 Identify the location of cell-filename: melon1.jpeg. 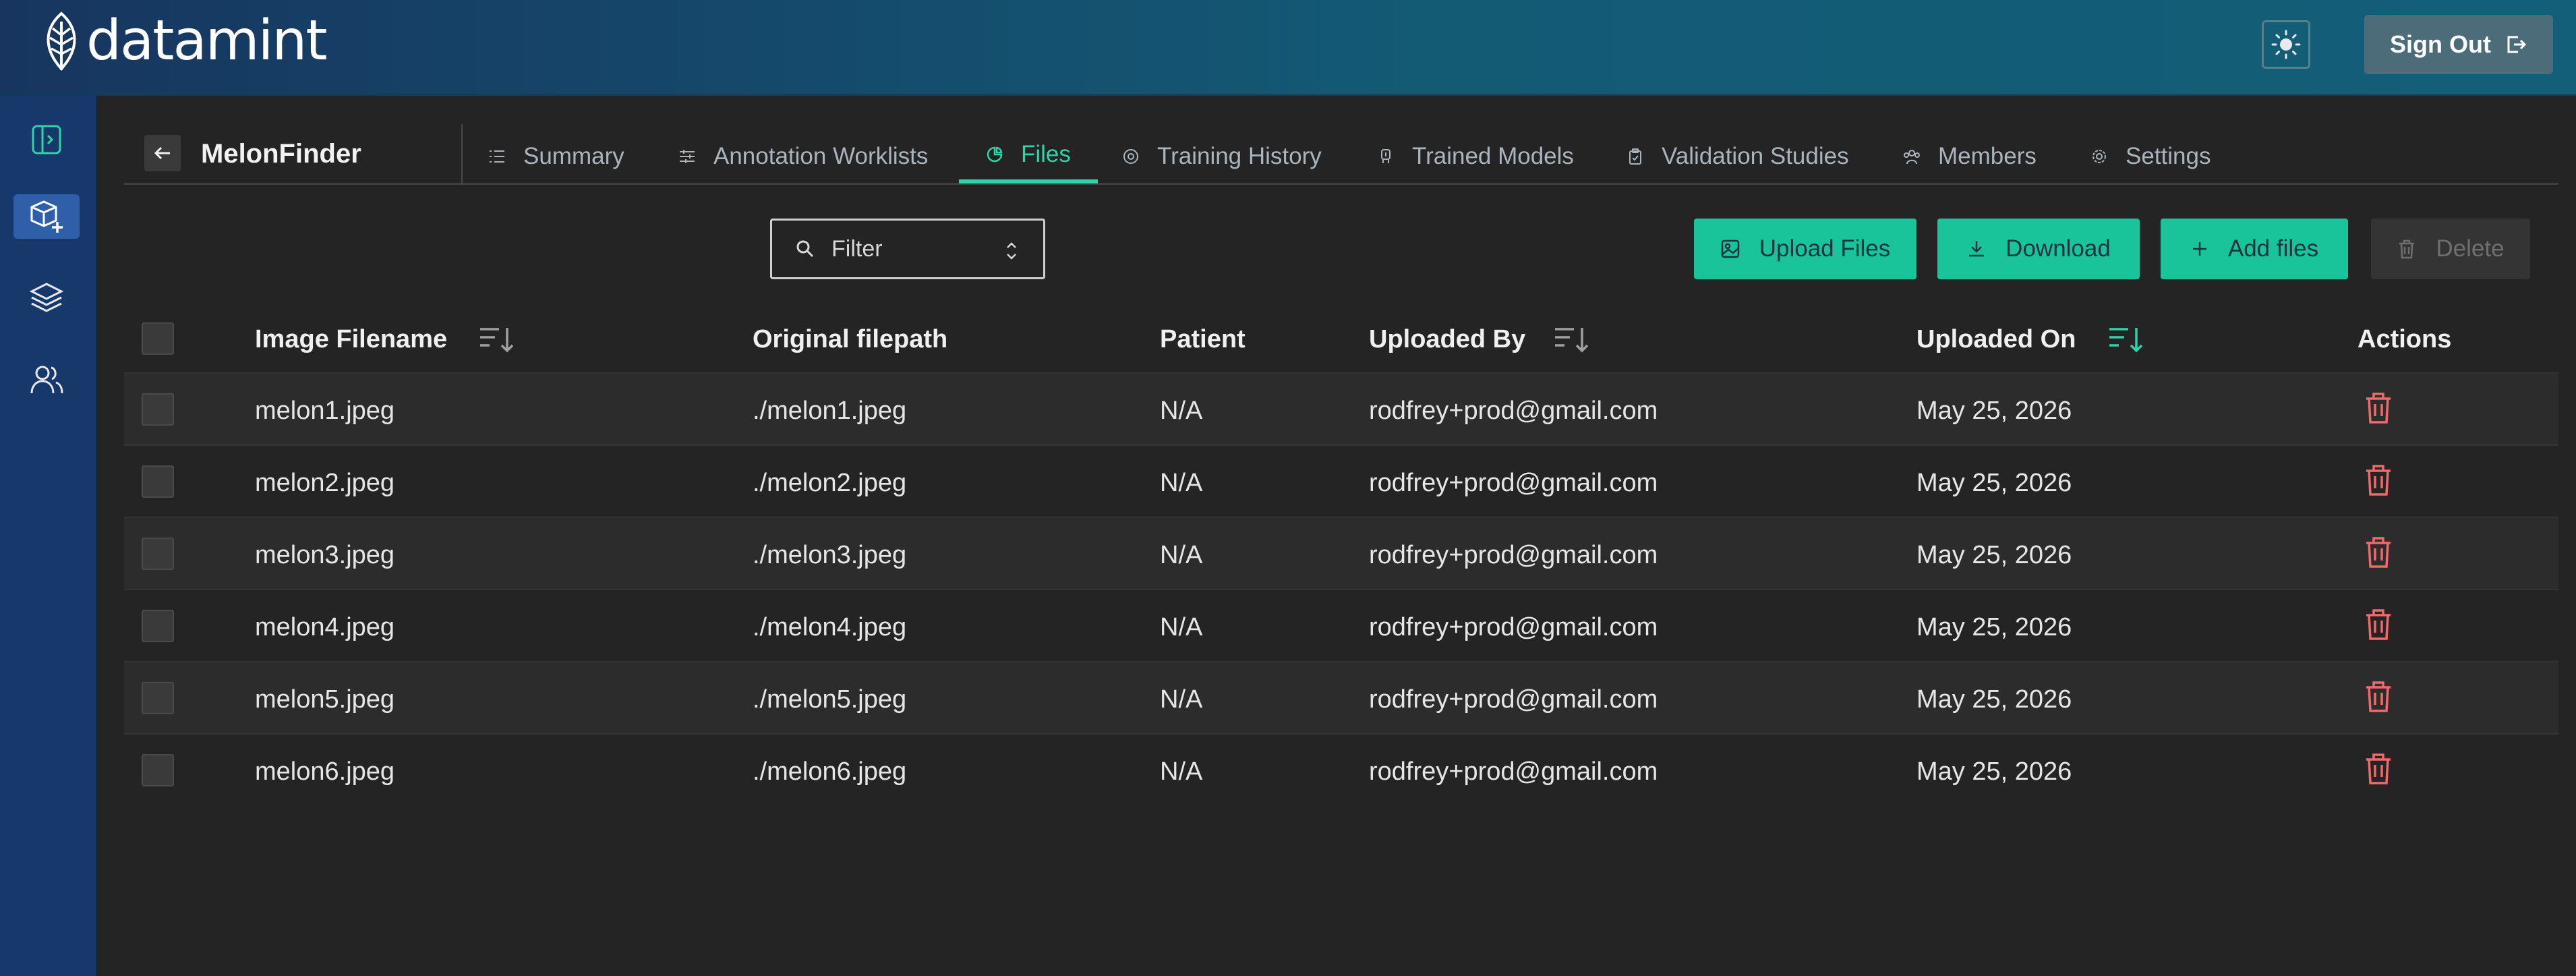
(325, 411).